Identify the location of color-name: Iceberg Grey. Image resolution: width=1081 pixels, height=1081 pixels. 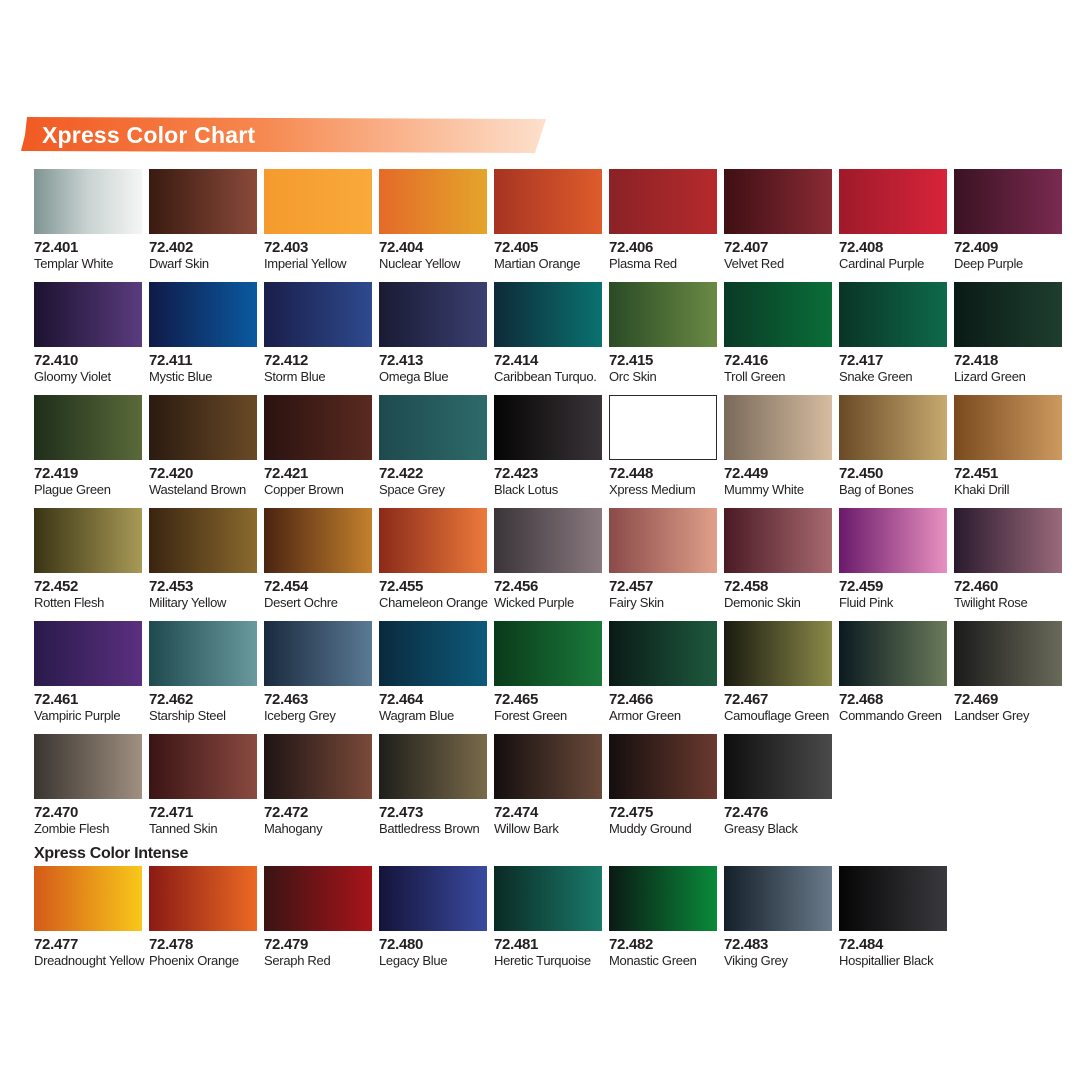
(300, 715).